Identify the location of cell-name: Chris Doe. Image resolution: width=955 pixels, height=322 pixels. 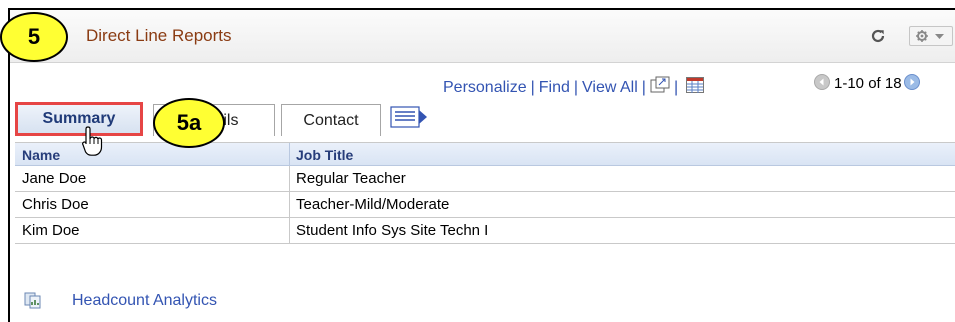
(55, 204).